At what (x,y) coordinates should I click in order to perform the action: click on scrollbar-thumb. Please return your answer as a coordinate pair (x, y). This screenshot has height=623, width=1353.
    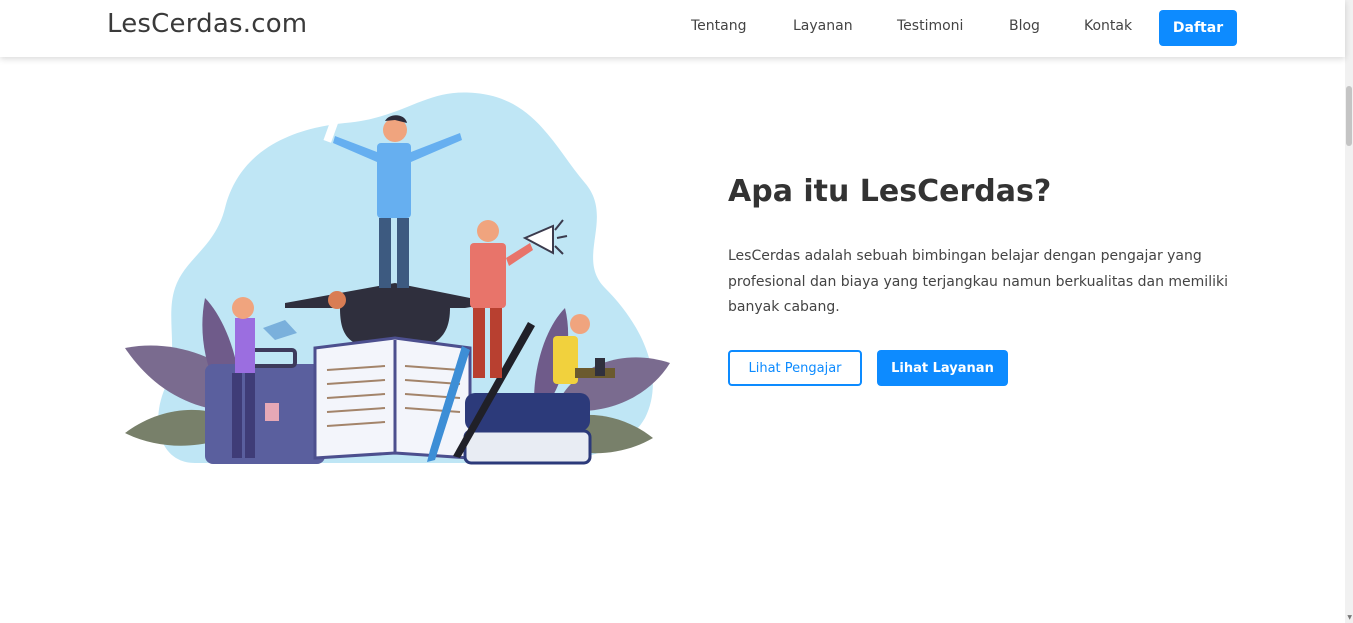
    Looking at the image, I should click on (1349, 116).